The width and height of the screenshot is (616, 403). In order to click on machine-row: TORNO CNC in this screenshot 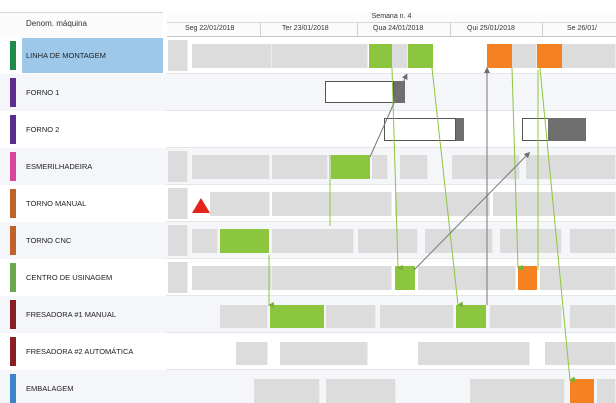, I will do `click(308, 240)`.